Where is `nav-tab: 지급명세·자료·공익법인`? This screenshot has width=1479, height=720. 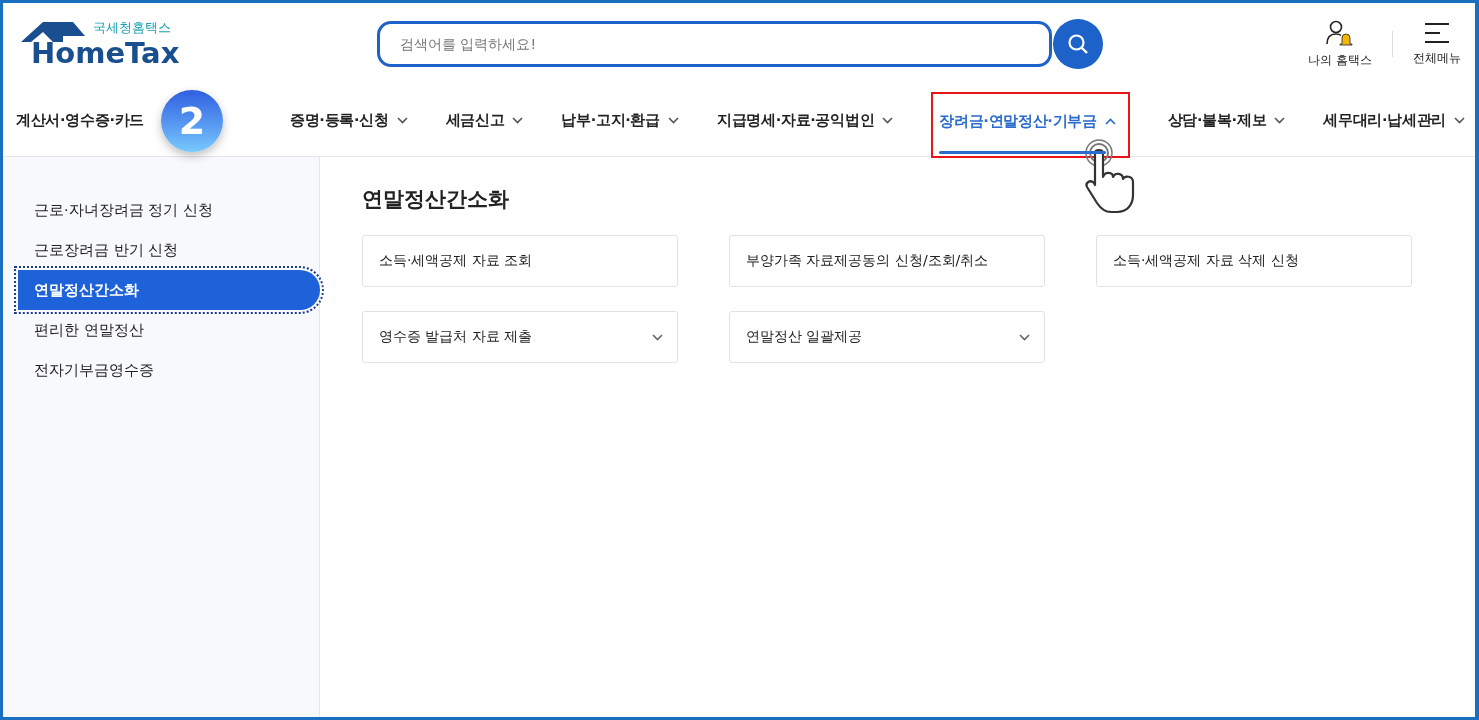
nav-tab: 지급명세·자료·공익법인 is located at coordinates (805, 120).